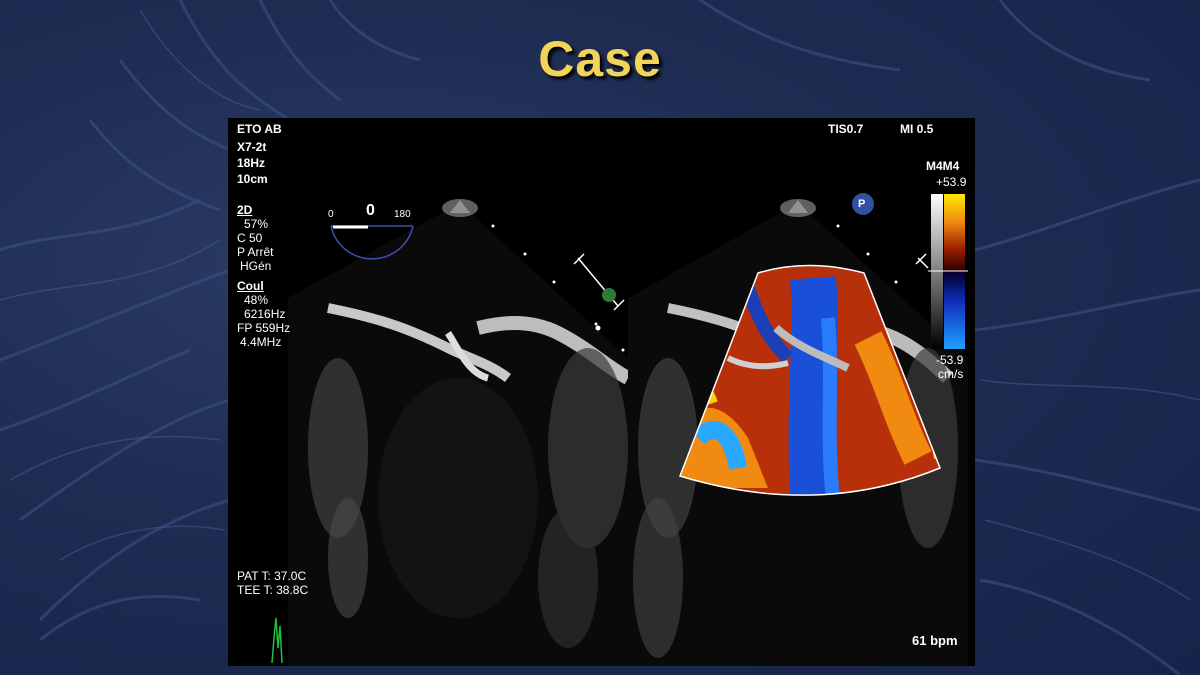 This screenshot has width=1200, height=675. What do you see at coordinates (935, 640) in the screenshot?
I see `heart-rate: 61 bpm` at bounding box center [935, 640].